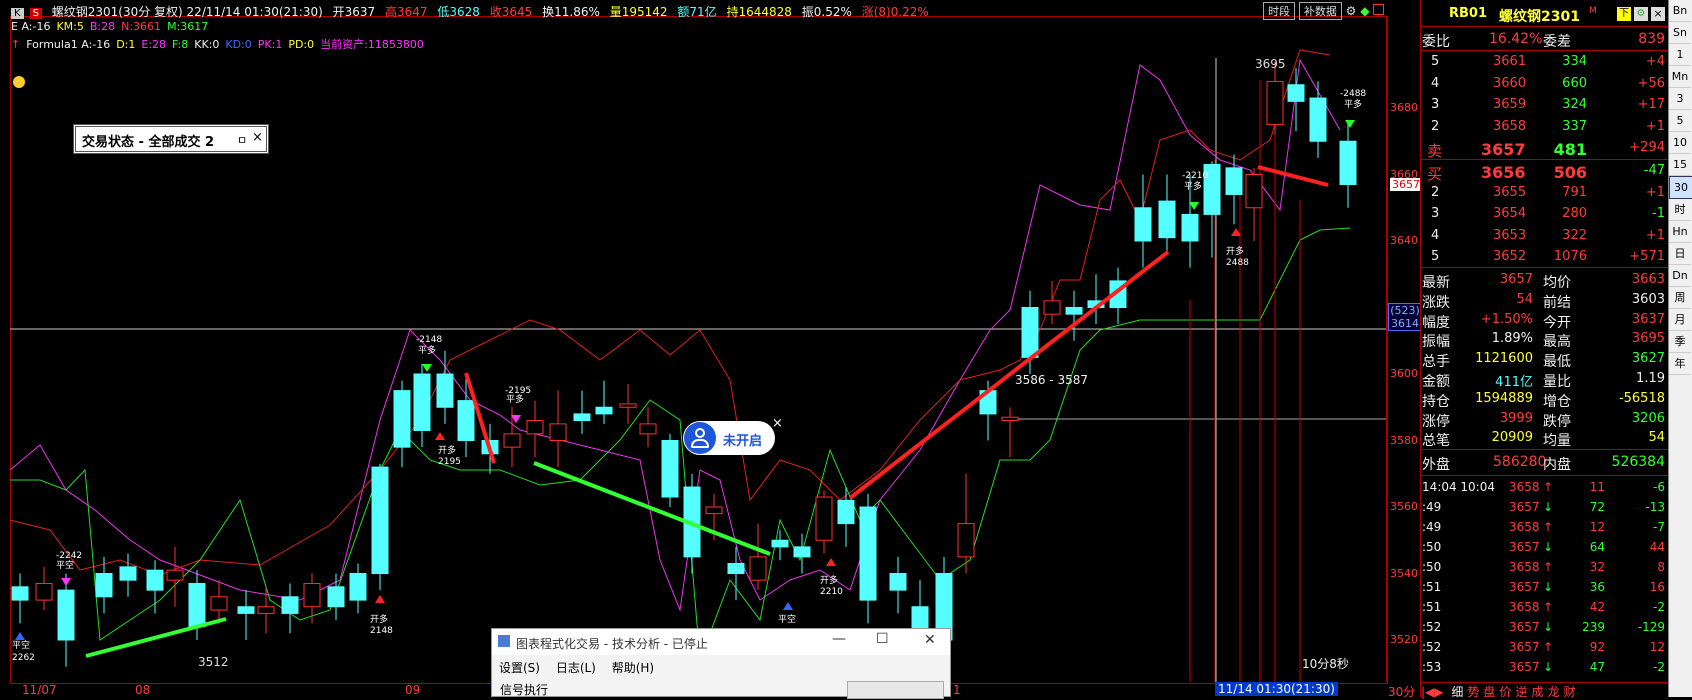 This screenshot has width=1692, height=700. Describe the element at coordinates (1404, 506) in the screenshot. I see `y-tick-label: 3560` at that location.